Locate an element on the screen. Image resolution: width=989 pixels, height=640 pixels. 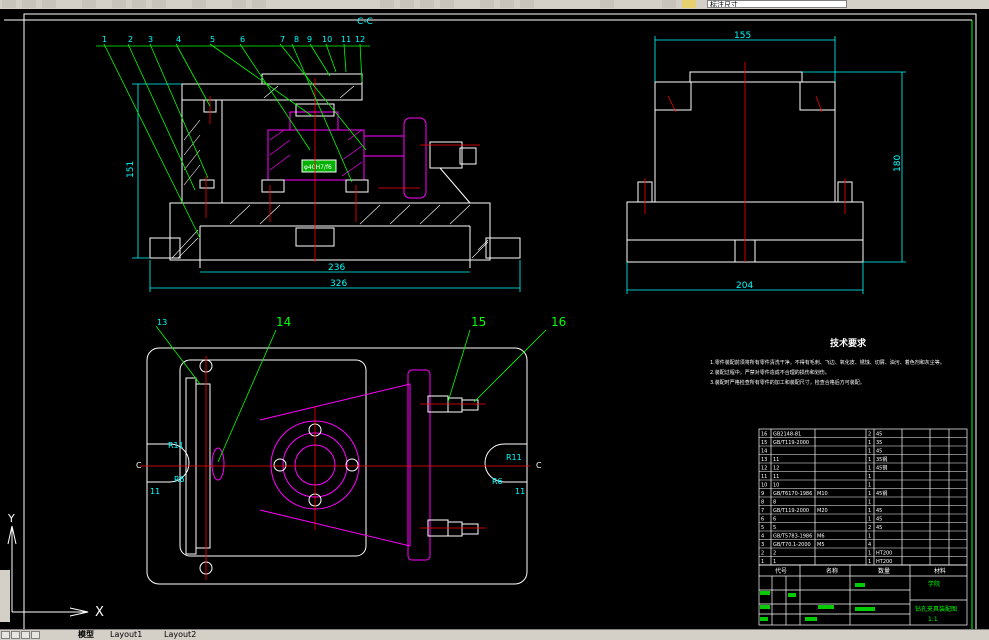
bom-cell-no: 15 is located at coordinates (764, 443).